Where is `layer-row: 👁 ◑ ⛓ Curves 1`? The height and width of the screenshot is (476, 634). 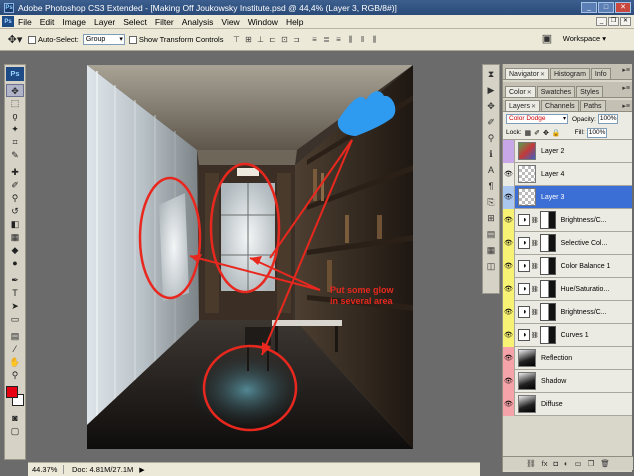 layer-row: 👁 ◑ ⛓ Curves 1 is located at coordinates (567, 335).